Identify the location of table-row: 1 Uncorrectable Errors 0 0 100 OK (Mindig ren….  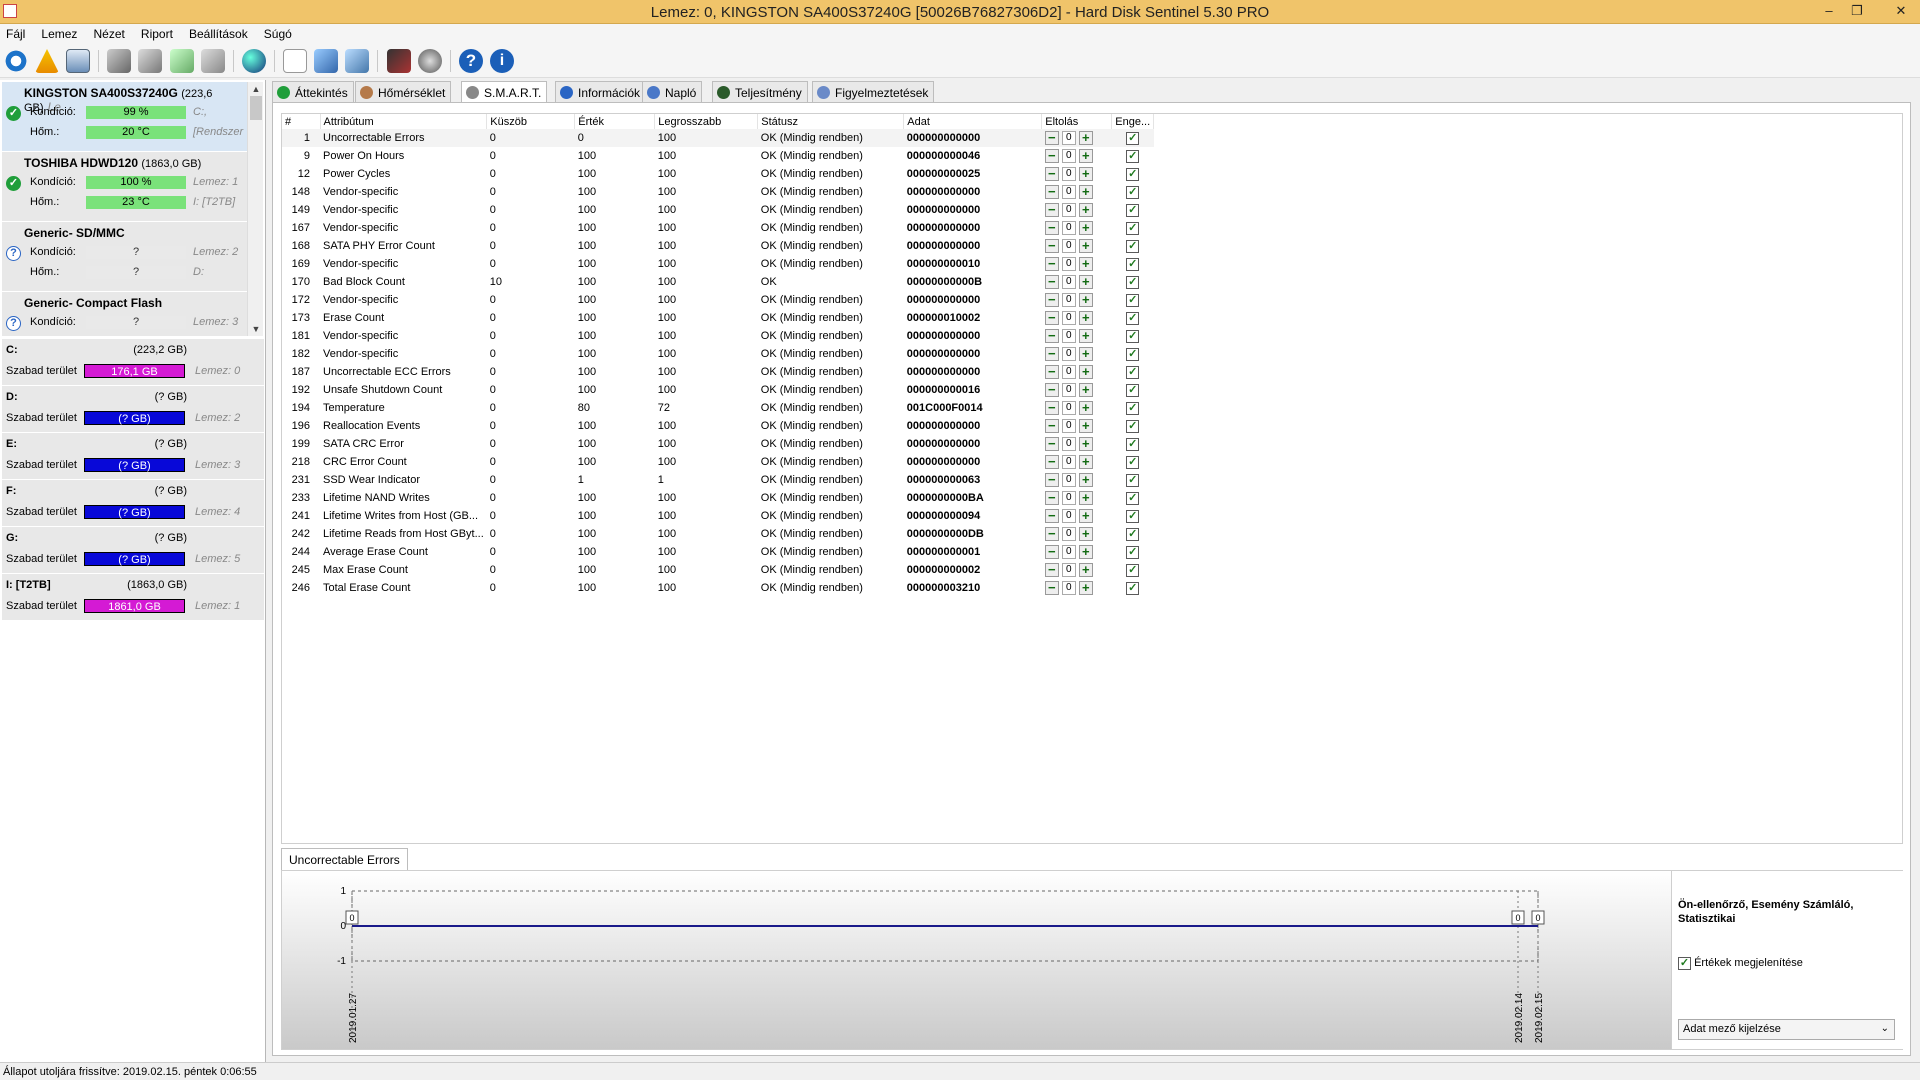
(718, 138).